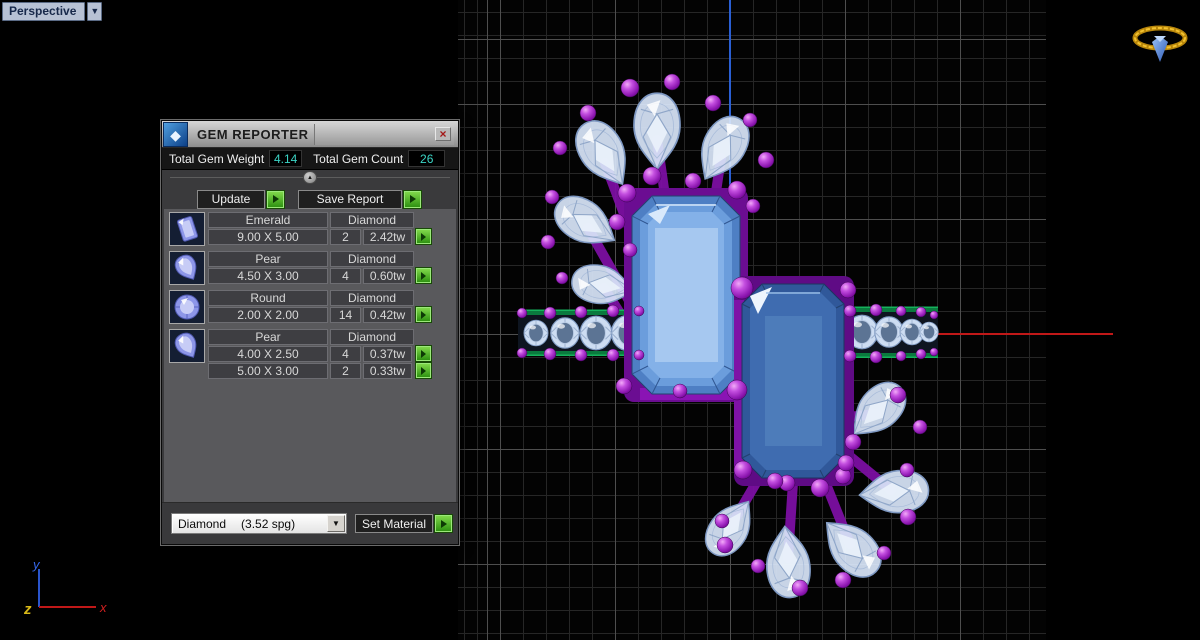  I want to click on gem-weight-cell: 0.33tw, so click(387, 371).